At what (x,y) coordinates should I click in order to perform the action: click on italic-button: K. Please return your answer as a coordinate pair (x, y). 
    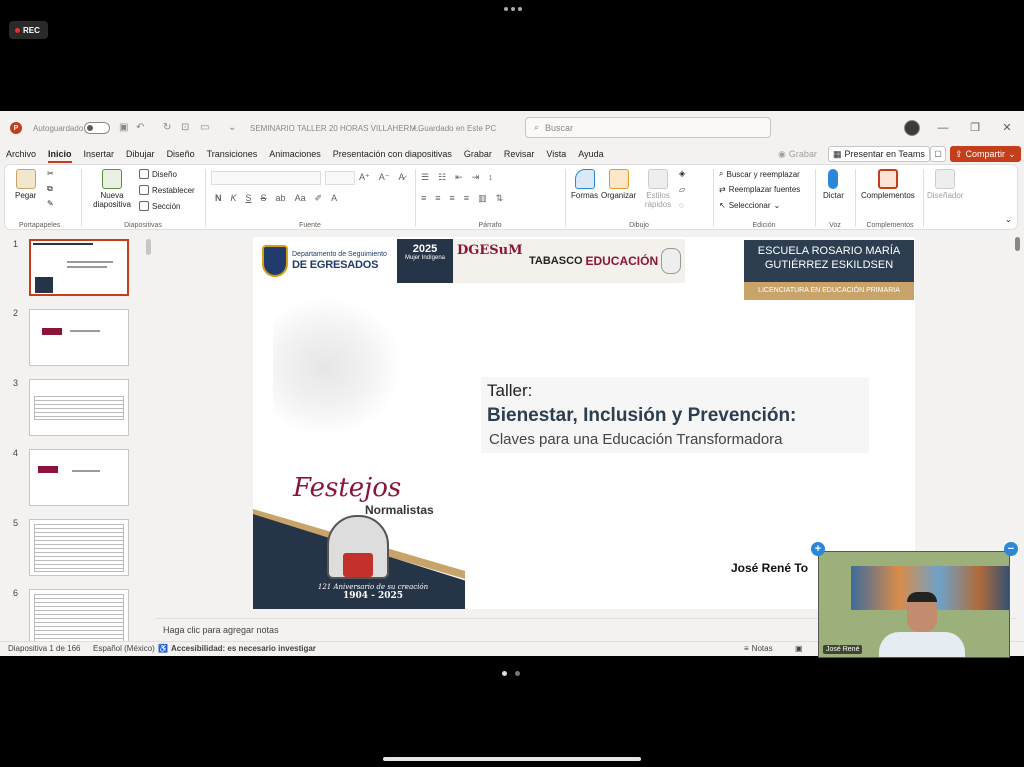
    Looking at the image, I should click on (234, 198).